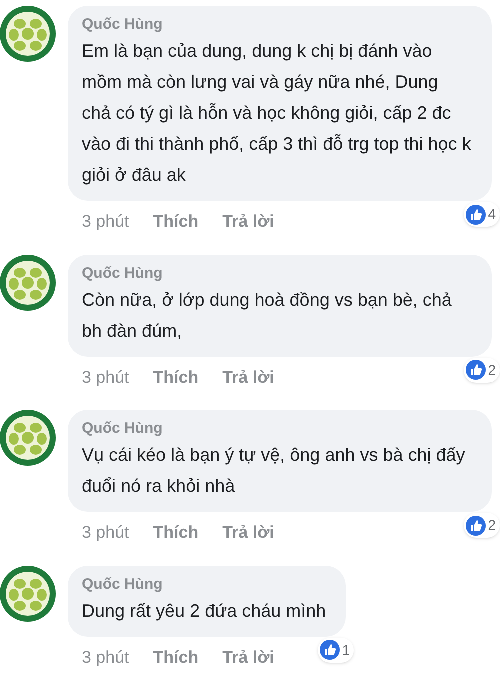  I want to click on reaction-badge: 1, so click(336, 650).